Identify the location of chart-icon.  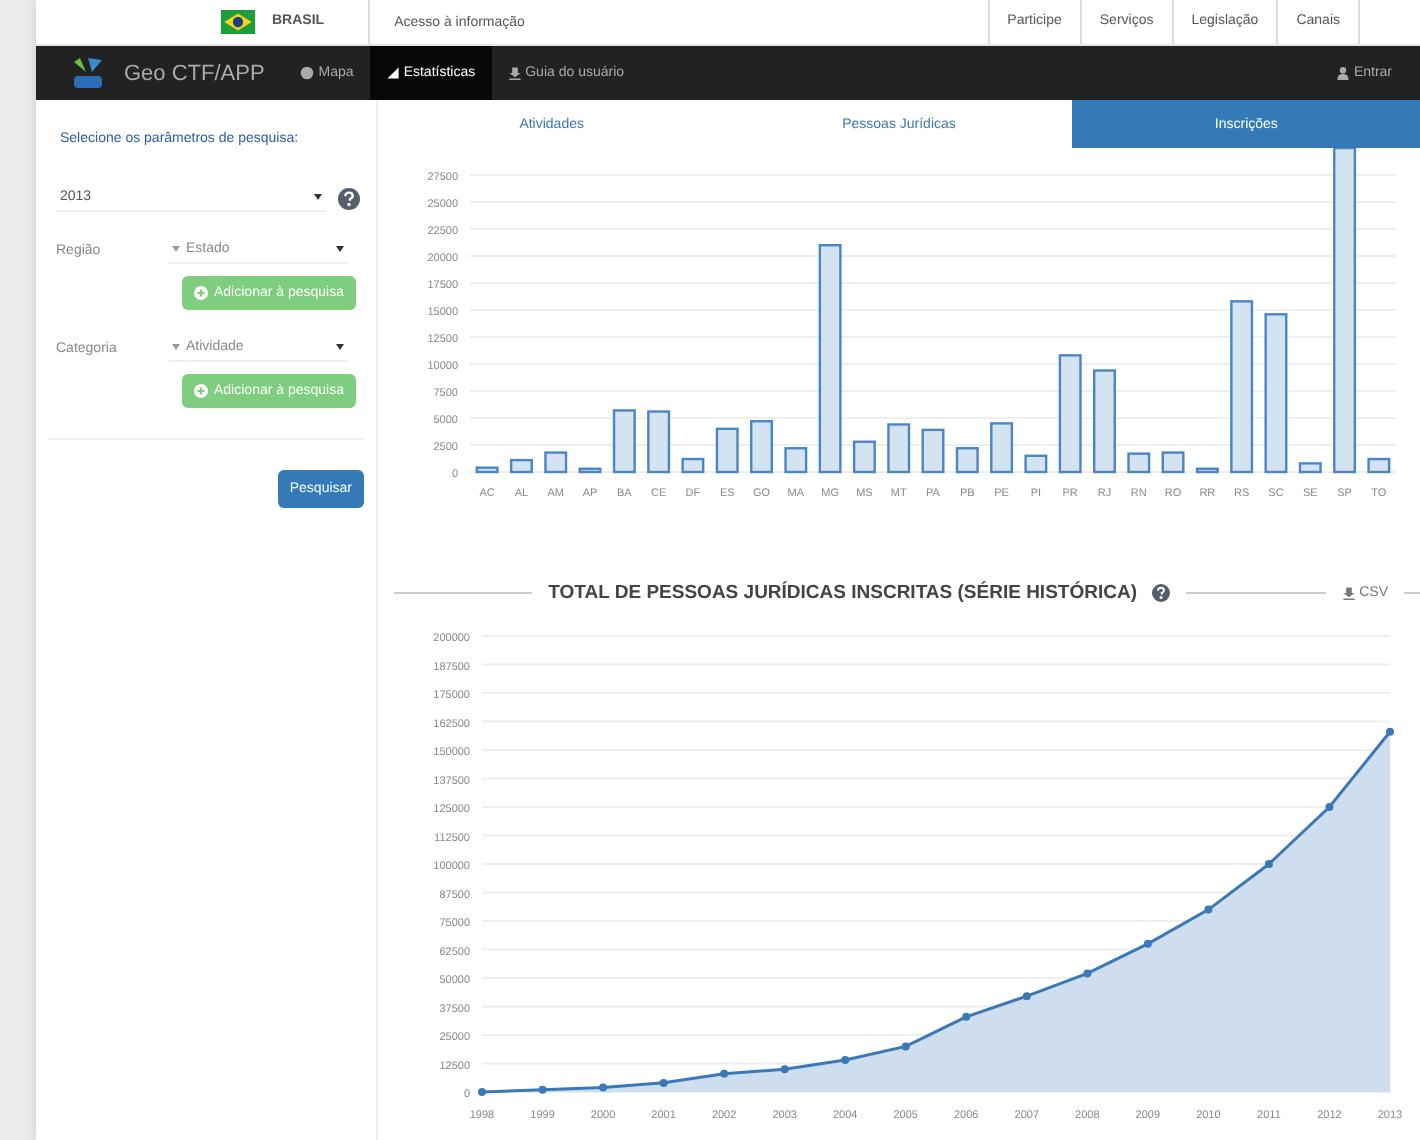
(392, 73).